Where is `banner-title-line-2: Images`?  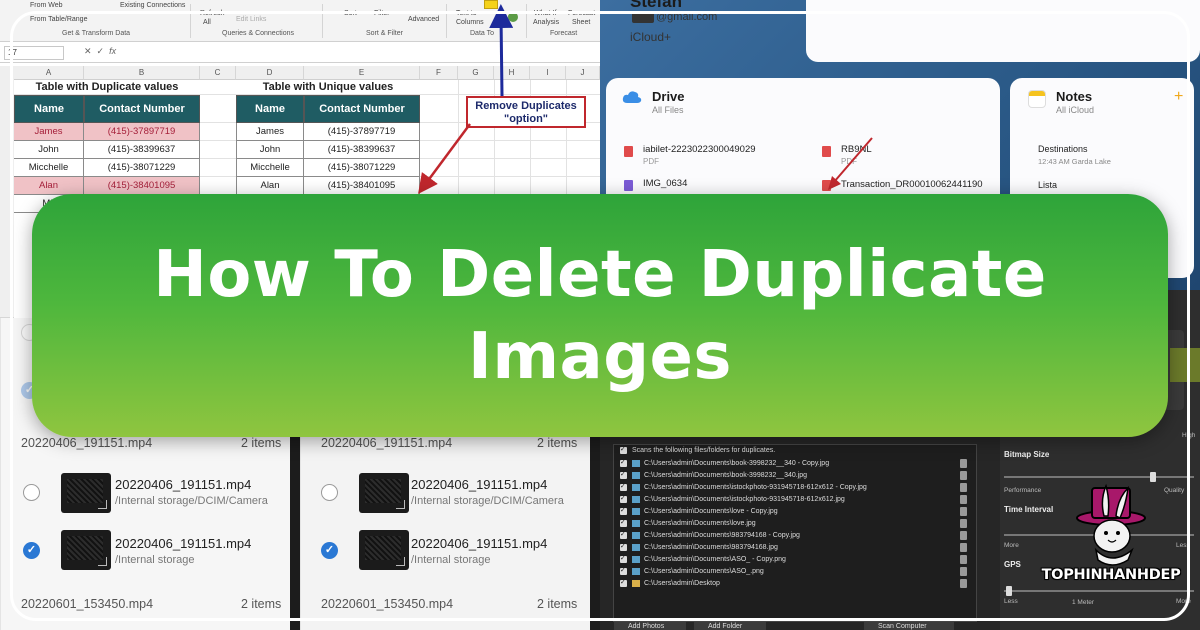
banner-title-line-2: Images is located at coordinates (600, 357).